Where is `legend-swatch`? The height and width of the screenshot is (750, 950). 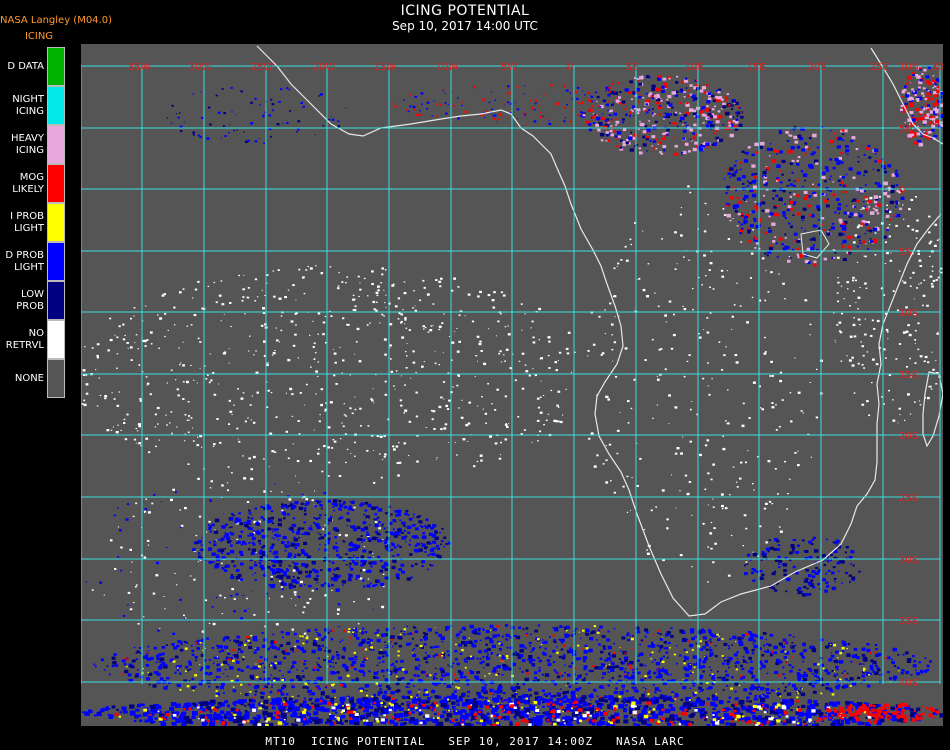 legend-swatch is located at coordinates (56, 105).